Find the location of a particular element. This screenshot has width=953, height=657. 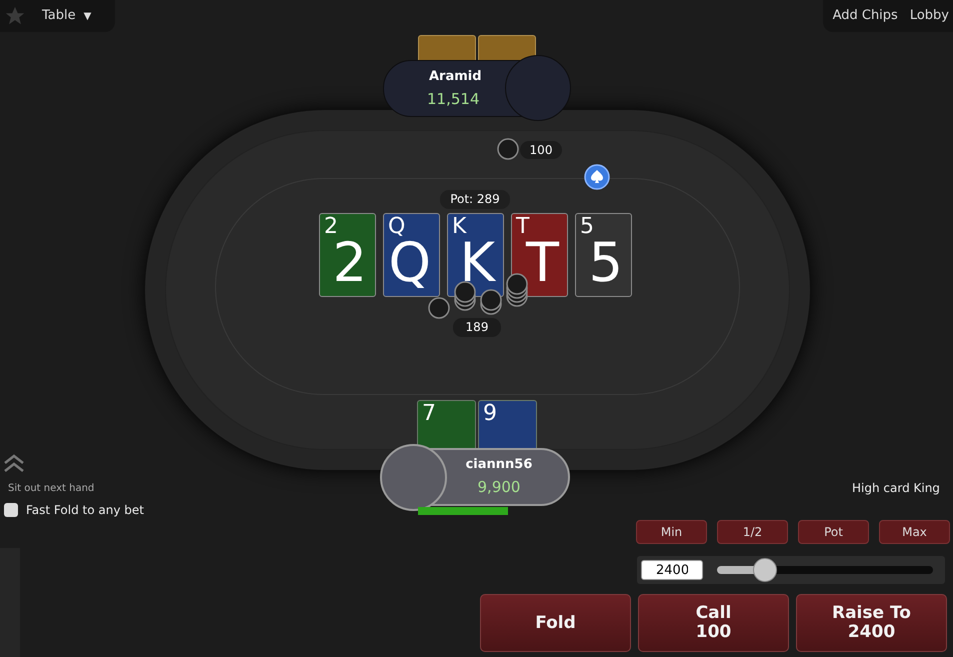

action-button: Call 100 is located at coordinates (713, 623).